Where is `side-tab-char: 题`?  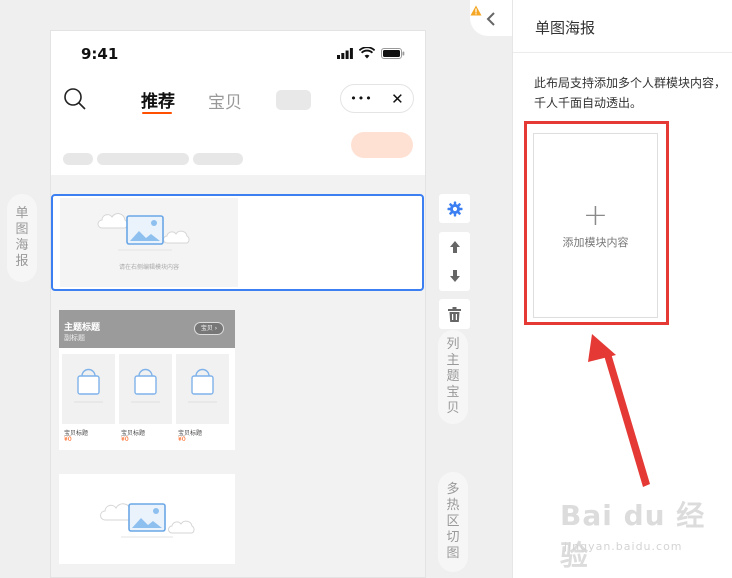 side-tab-char: 题 is located at coordinates (453, 376).